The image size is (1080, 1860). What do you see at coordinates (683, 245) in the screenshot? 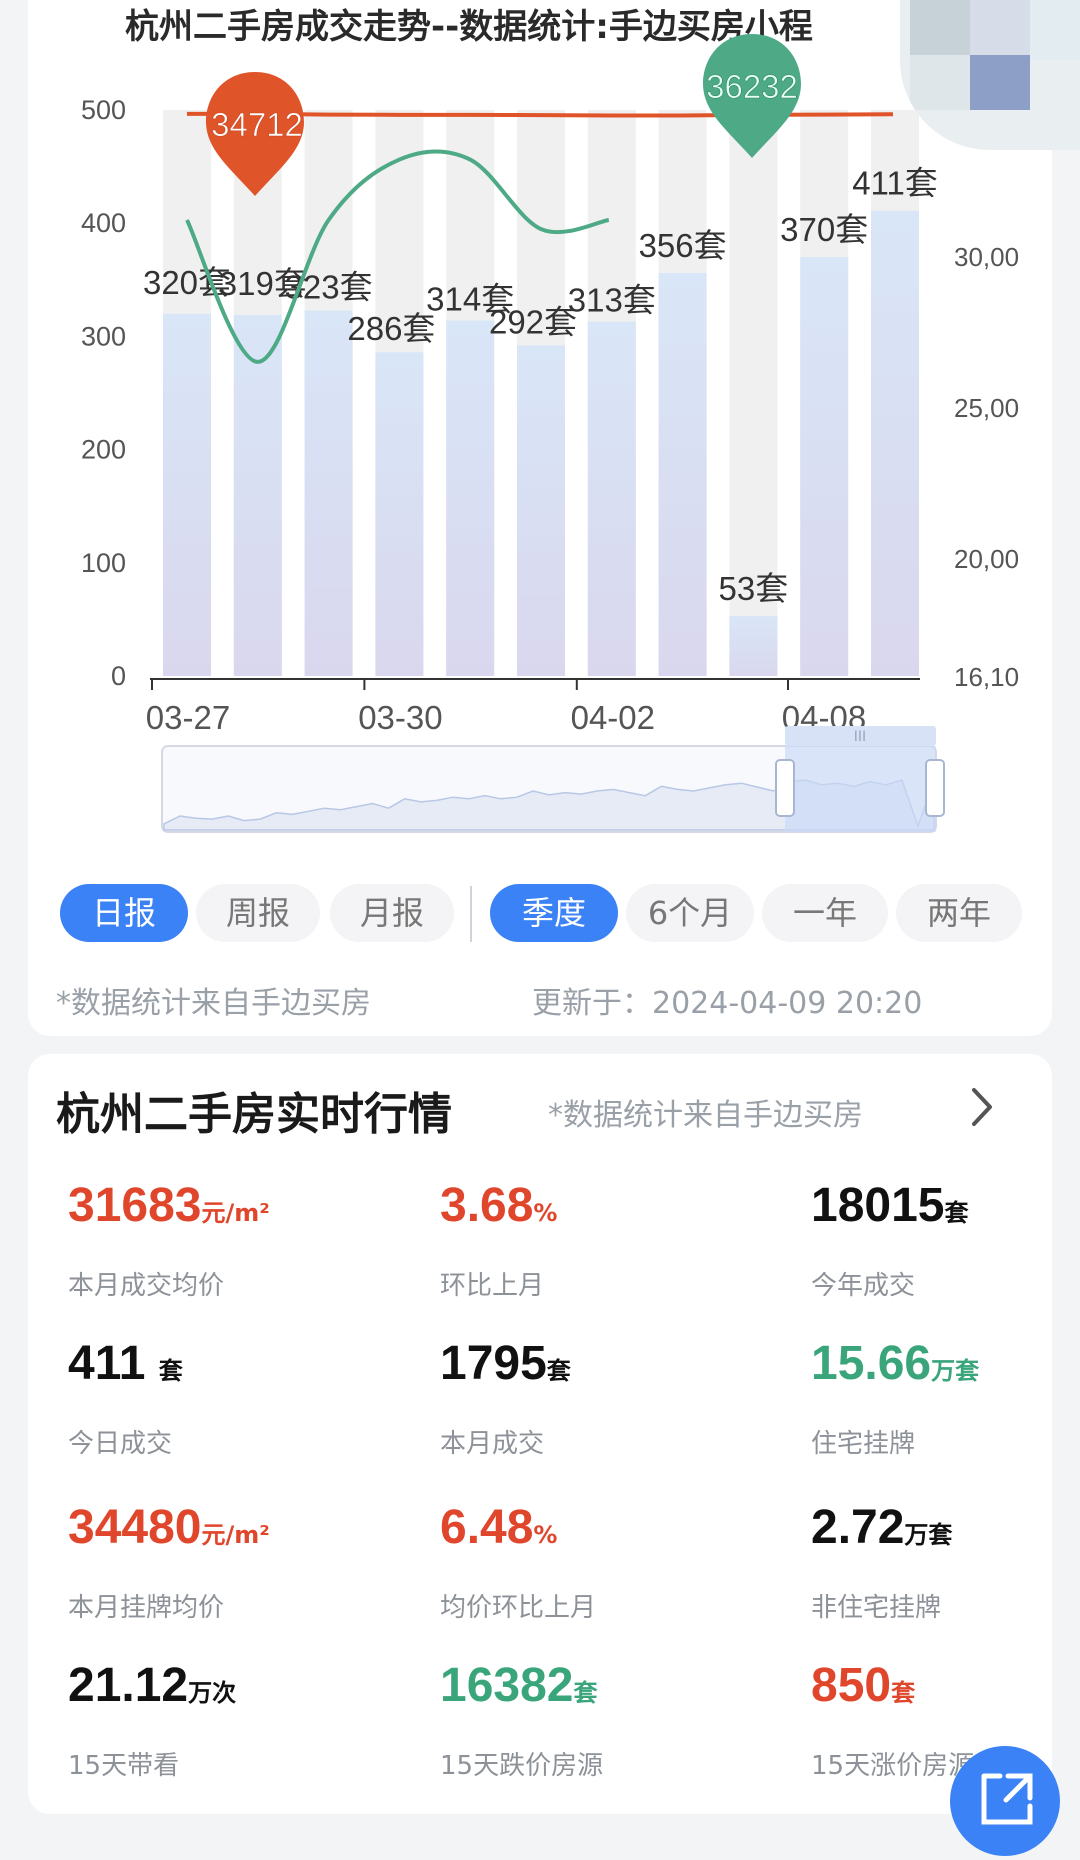
I see `bar-value-label: 356套` at bounding box center [683, 245].